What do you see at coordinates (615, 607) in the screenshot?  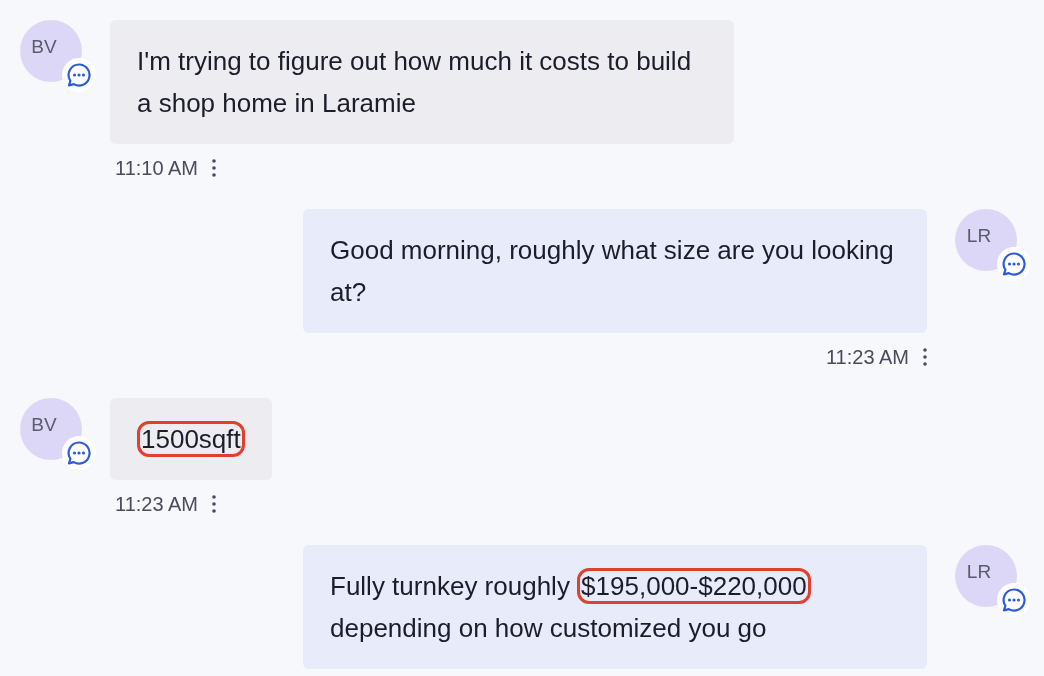 I see `message-text: Fully turnkey roughly $195,000-$220,000 depending on how customized you go` at bounding box center [615, 607].